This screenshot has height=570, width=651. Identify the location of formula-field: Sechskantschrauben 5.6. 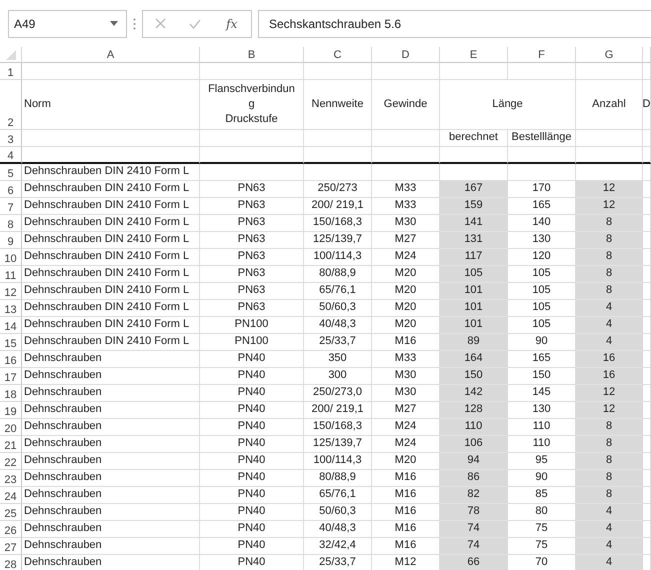
(454, 24).